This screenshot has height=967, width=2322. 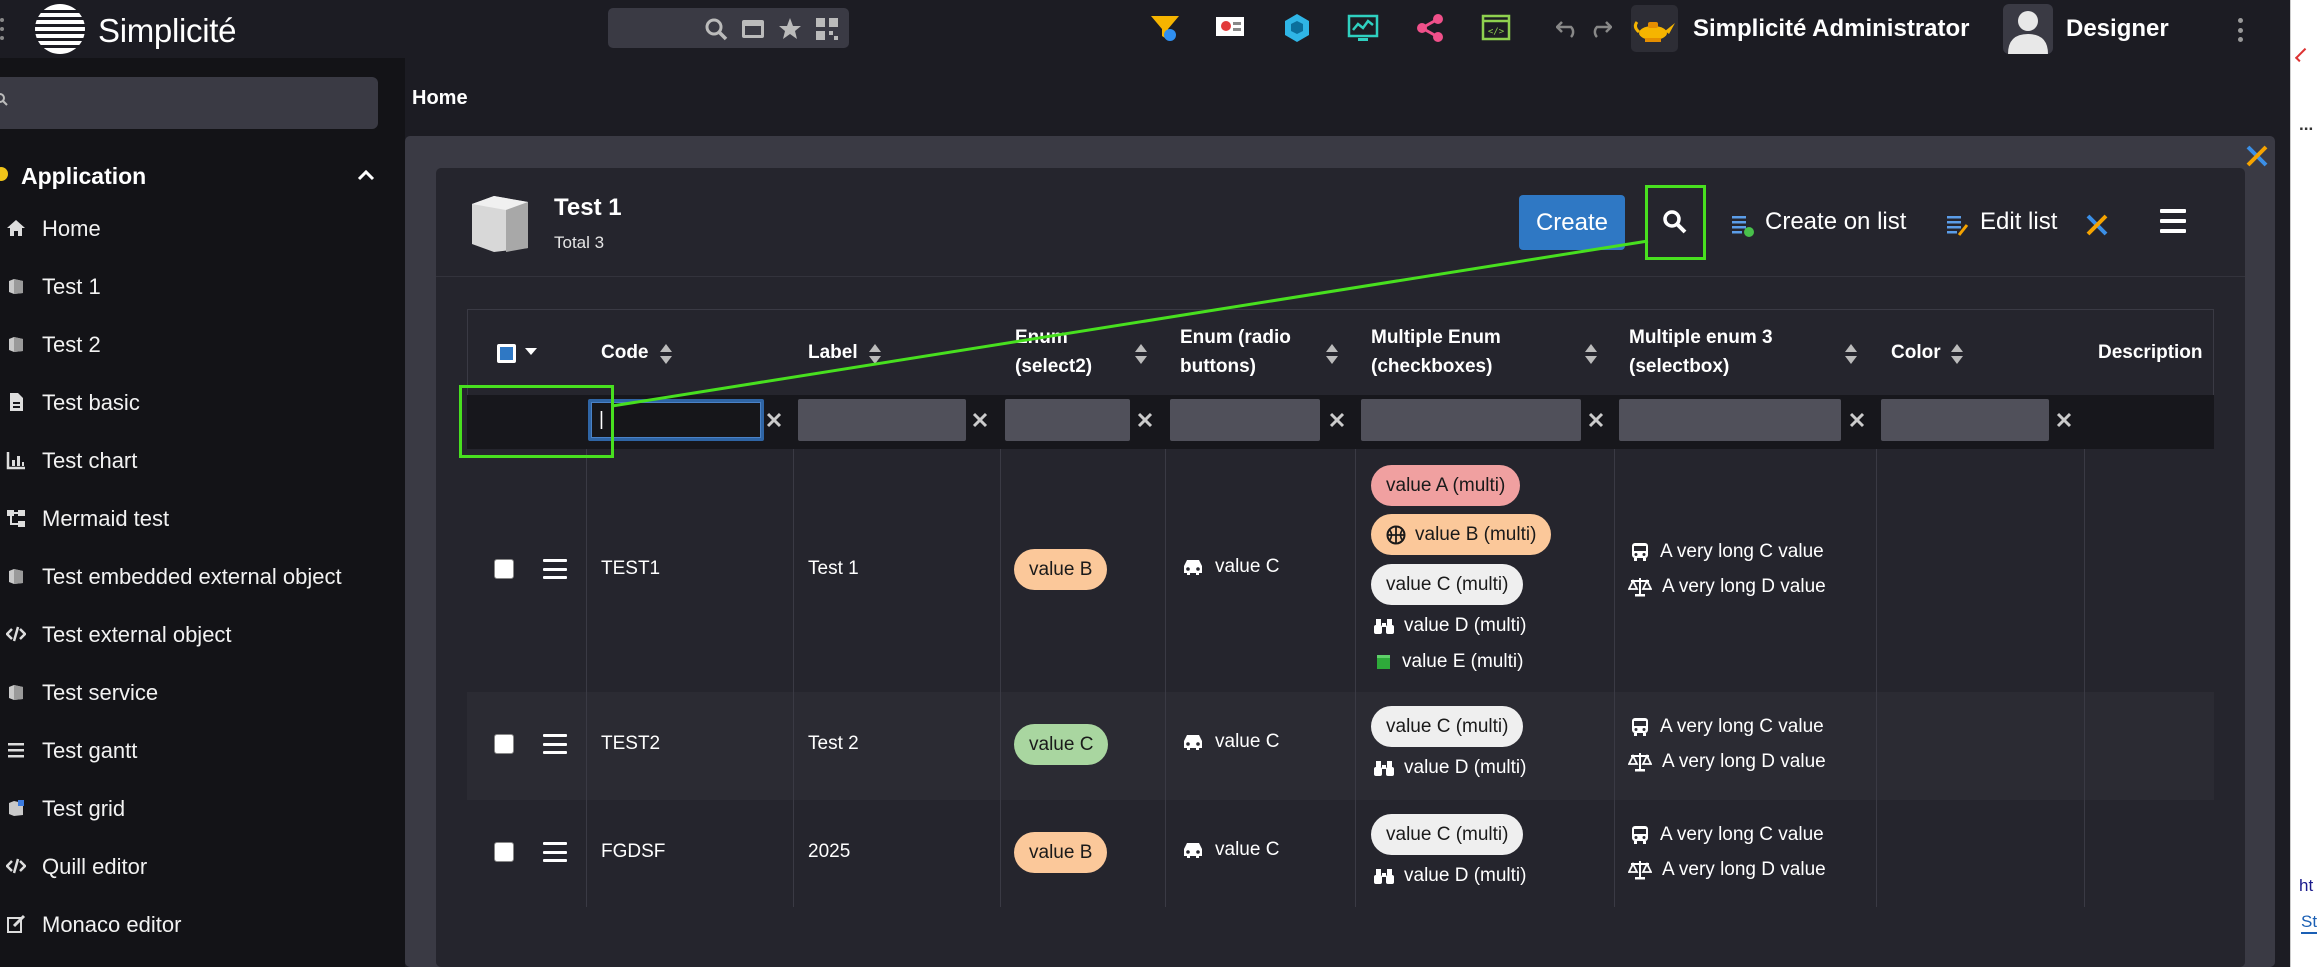 What do you see at coordinates (195, 808) in the screenshot?
I see `sidebar-item-test-grid: Test grid` at bounding box center [195, 808].